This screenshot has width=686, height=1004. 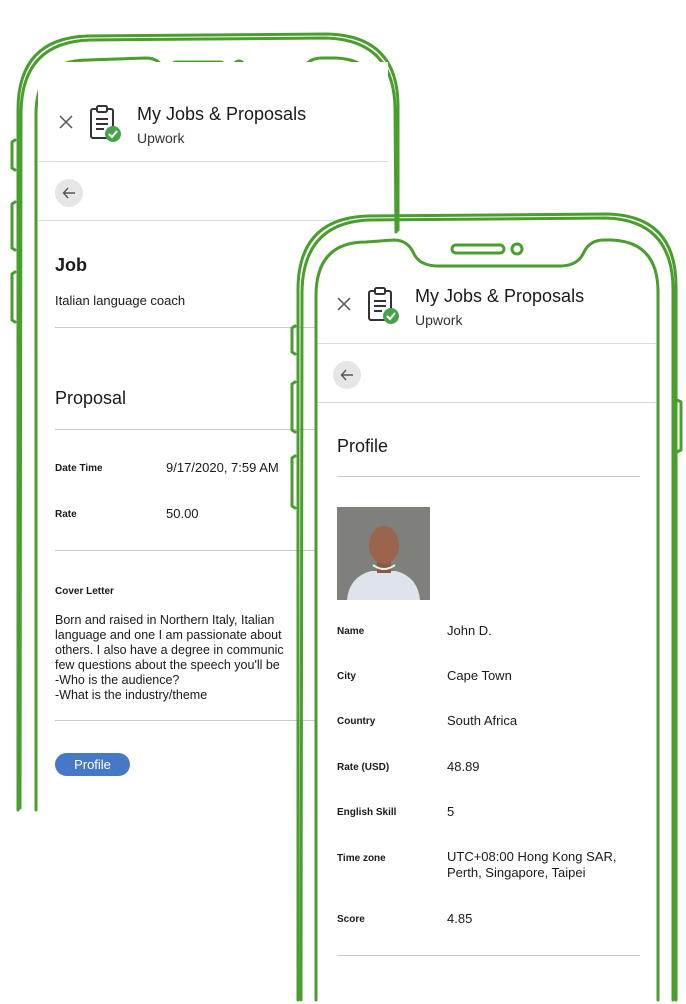 What do you see at coordinates (463, 766) in the screenshot?
I see `rate-usd-value: 48.89` at bounding box center [463, 766].